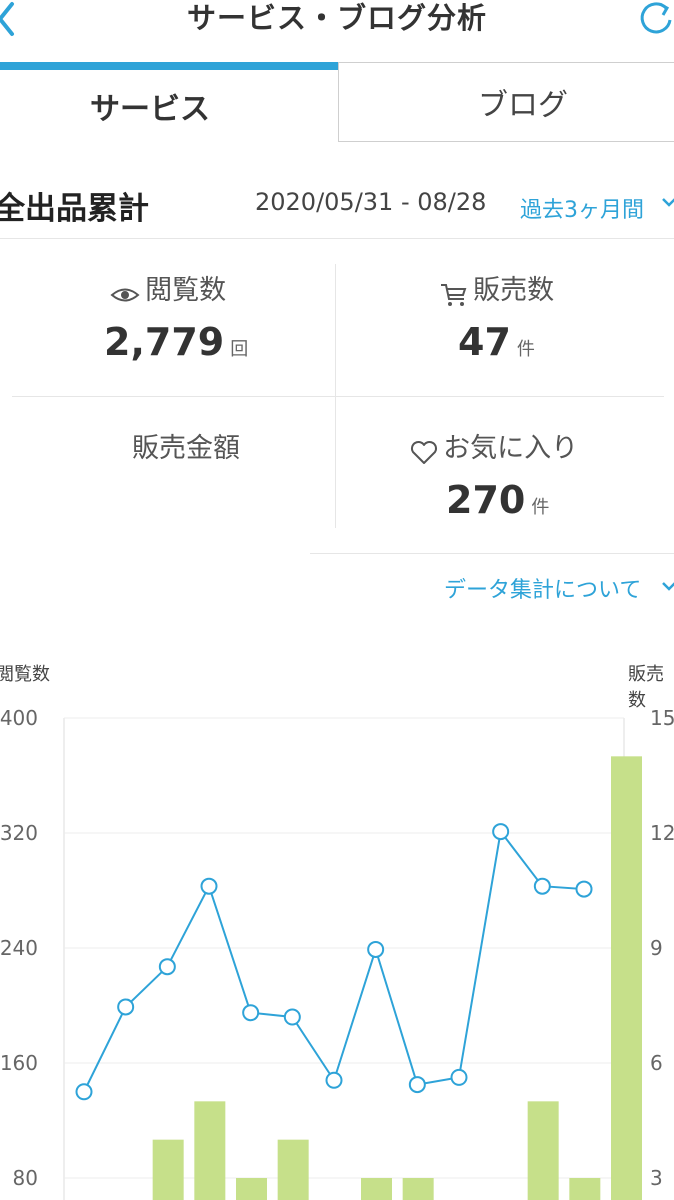 The image size is (674, 1200). Describe the element at coordinates (186, 448) in the screenshot. I see `stat-revenue-label: 販売金額` at that location.